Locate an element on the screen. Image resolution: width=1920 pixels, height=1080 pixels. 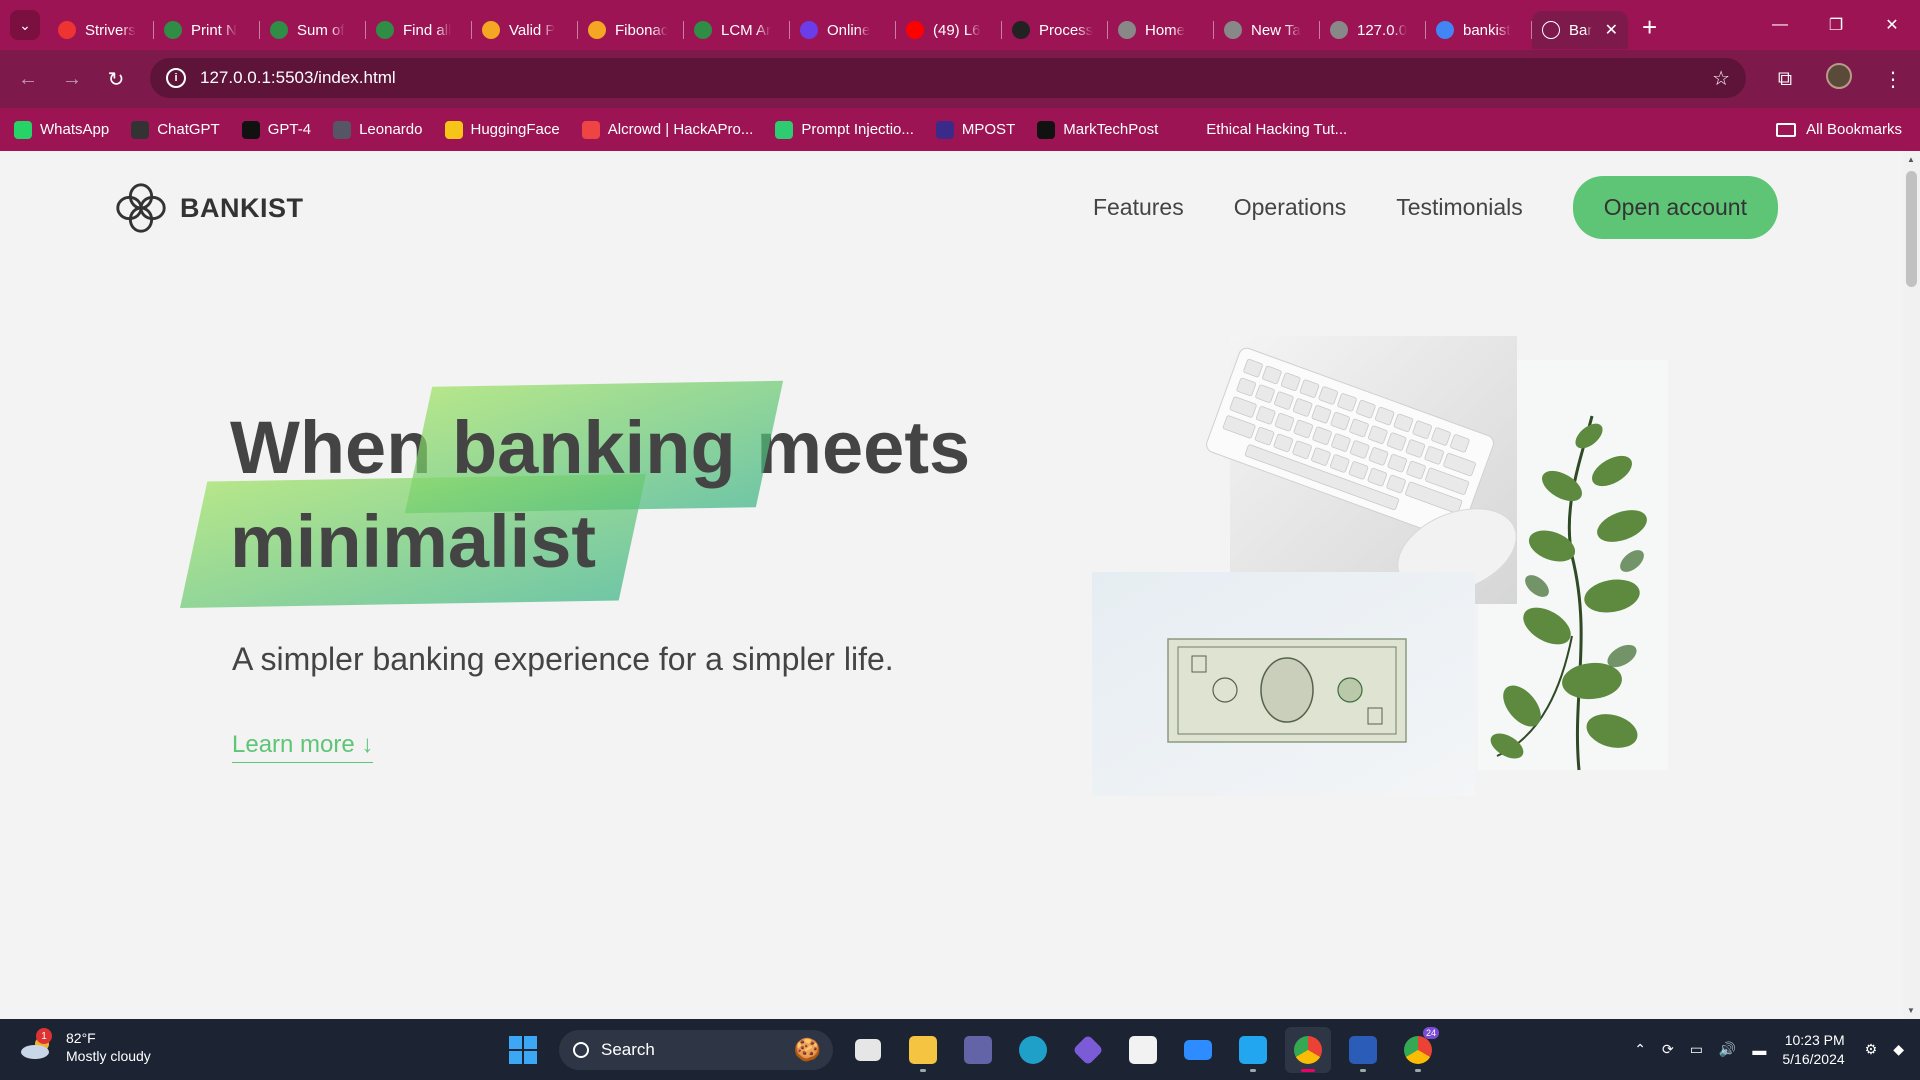
tab: Sum of is located at coordinates (313, 30).